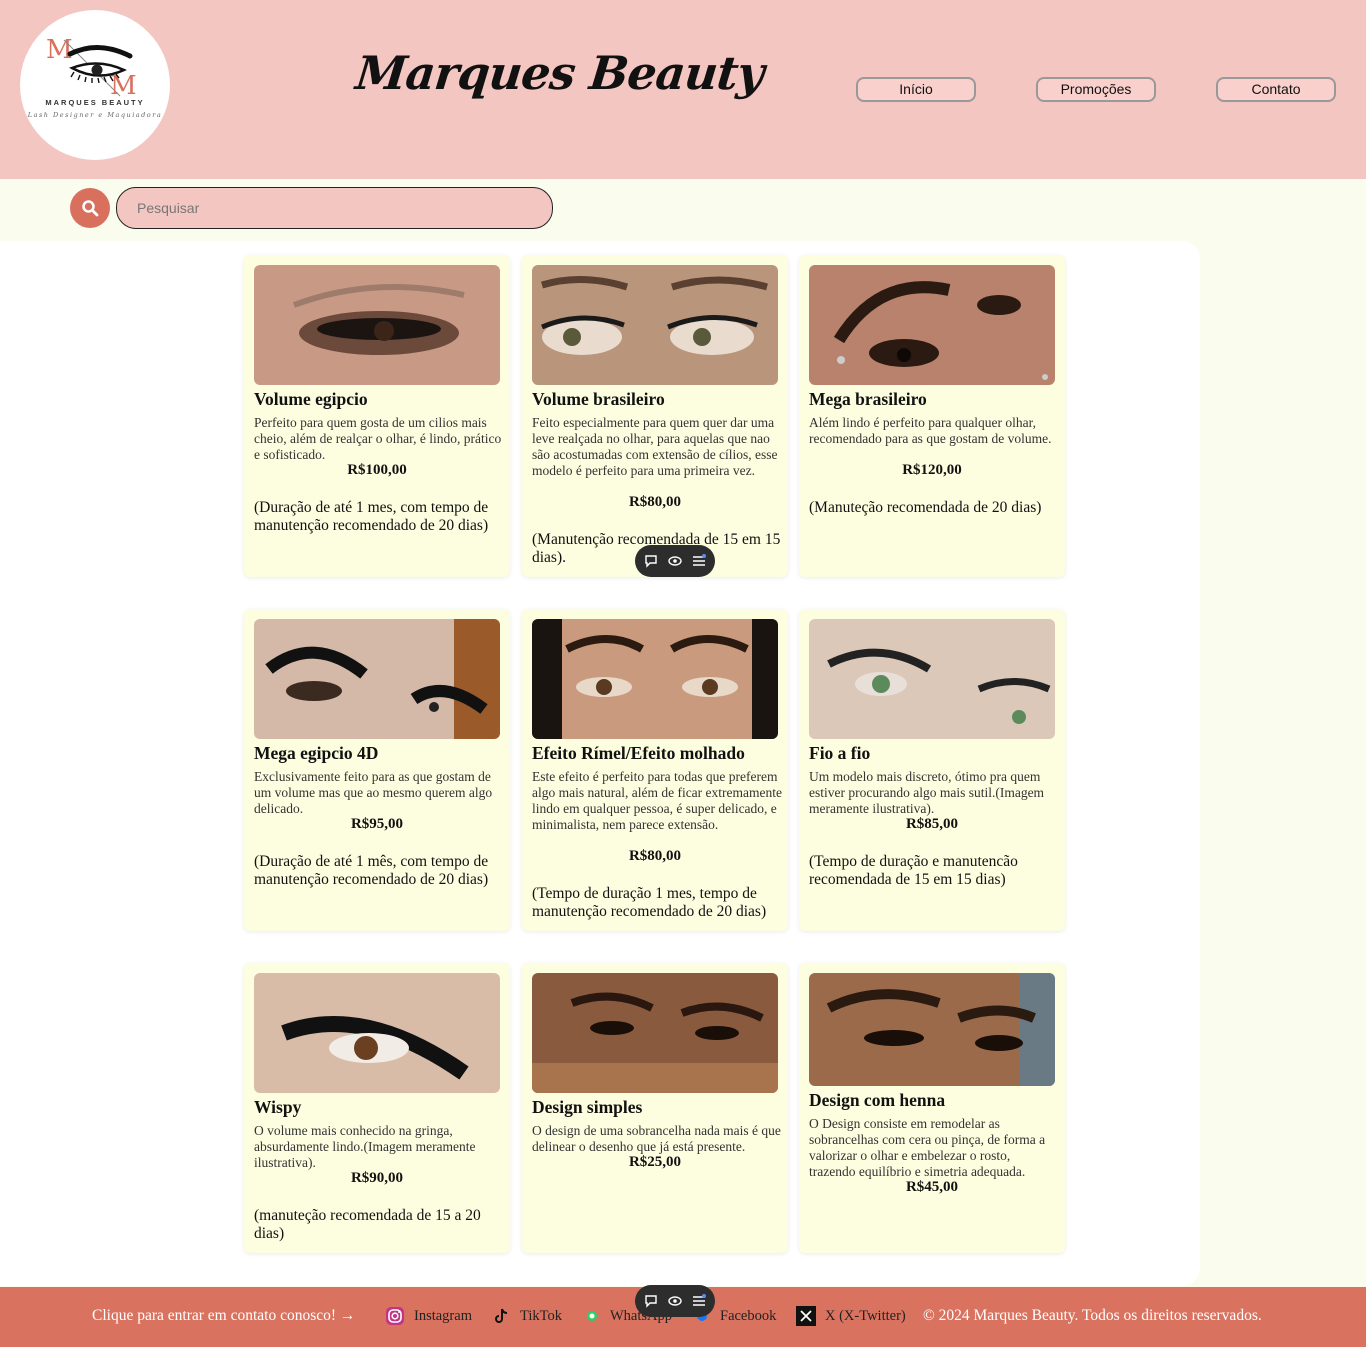 The height and width of the screenshot is (1347, 1366). Describe the element at coordinates (334, 208) in the screenshot. I see `search-input` at that location.